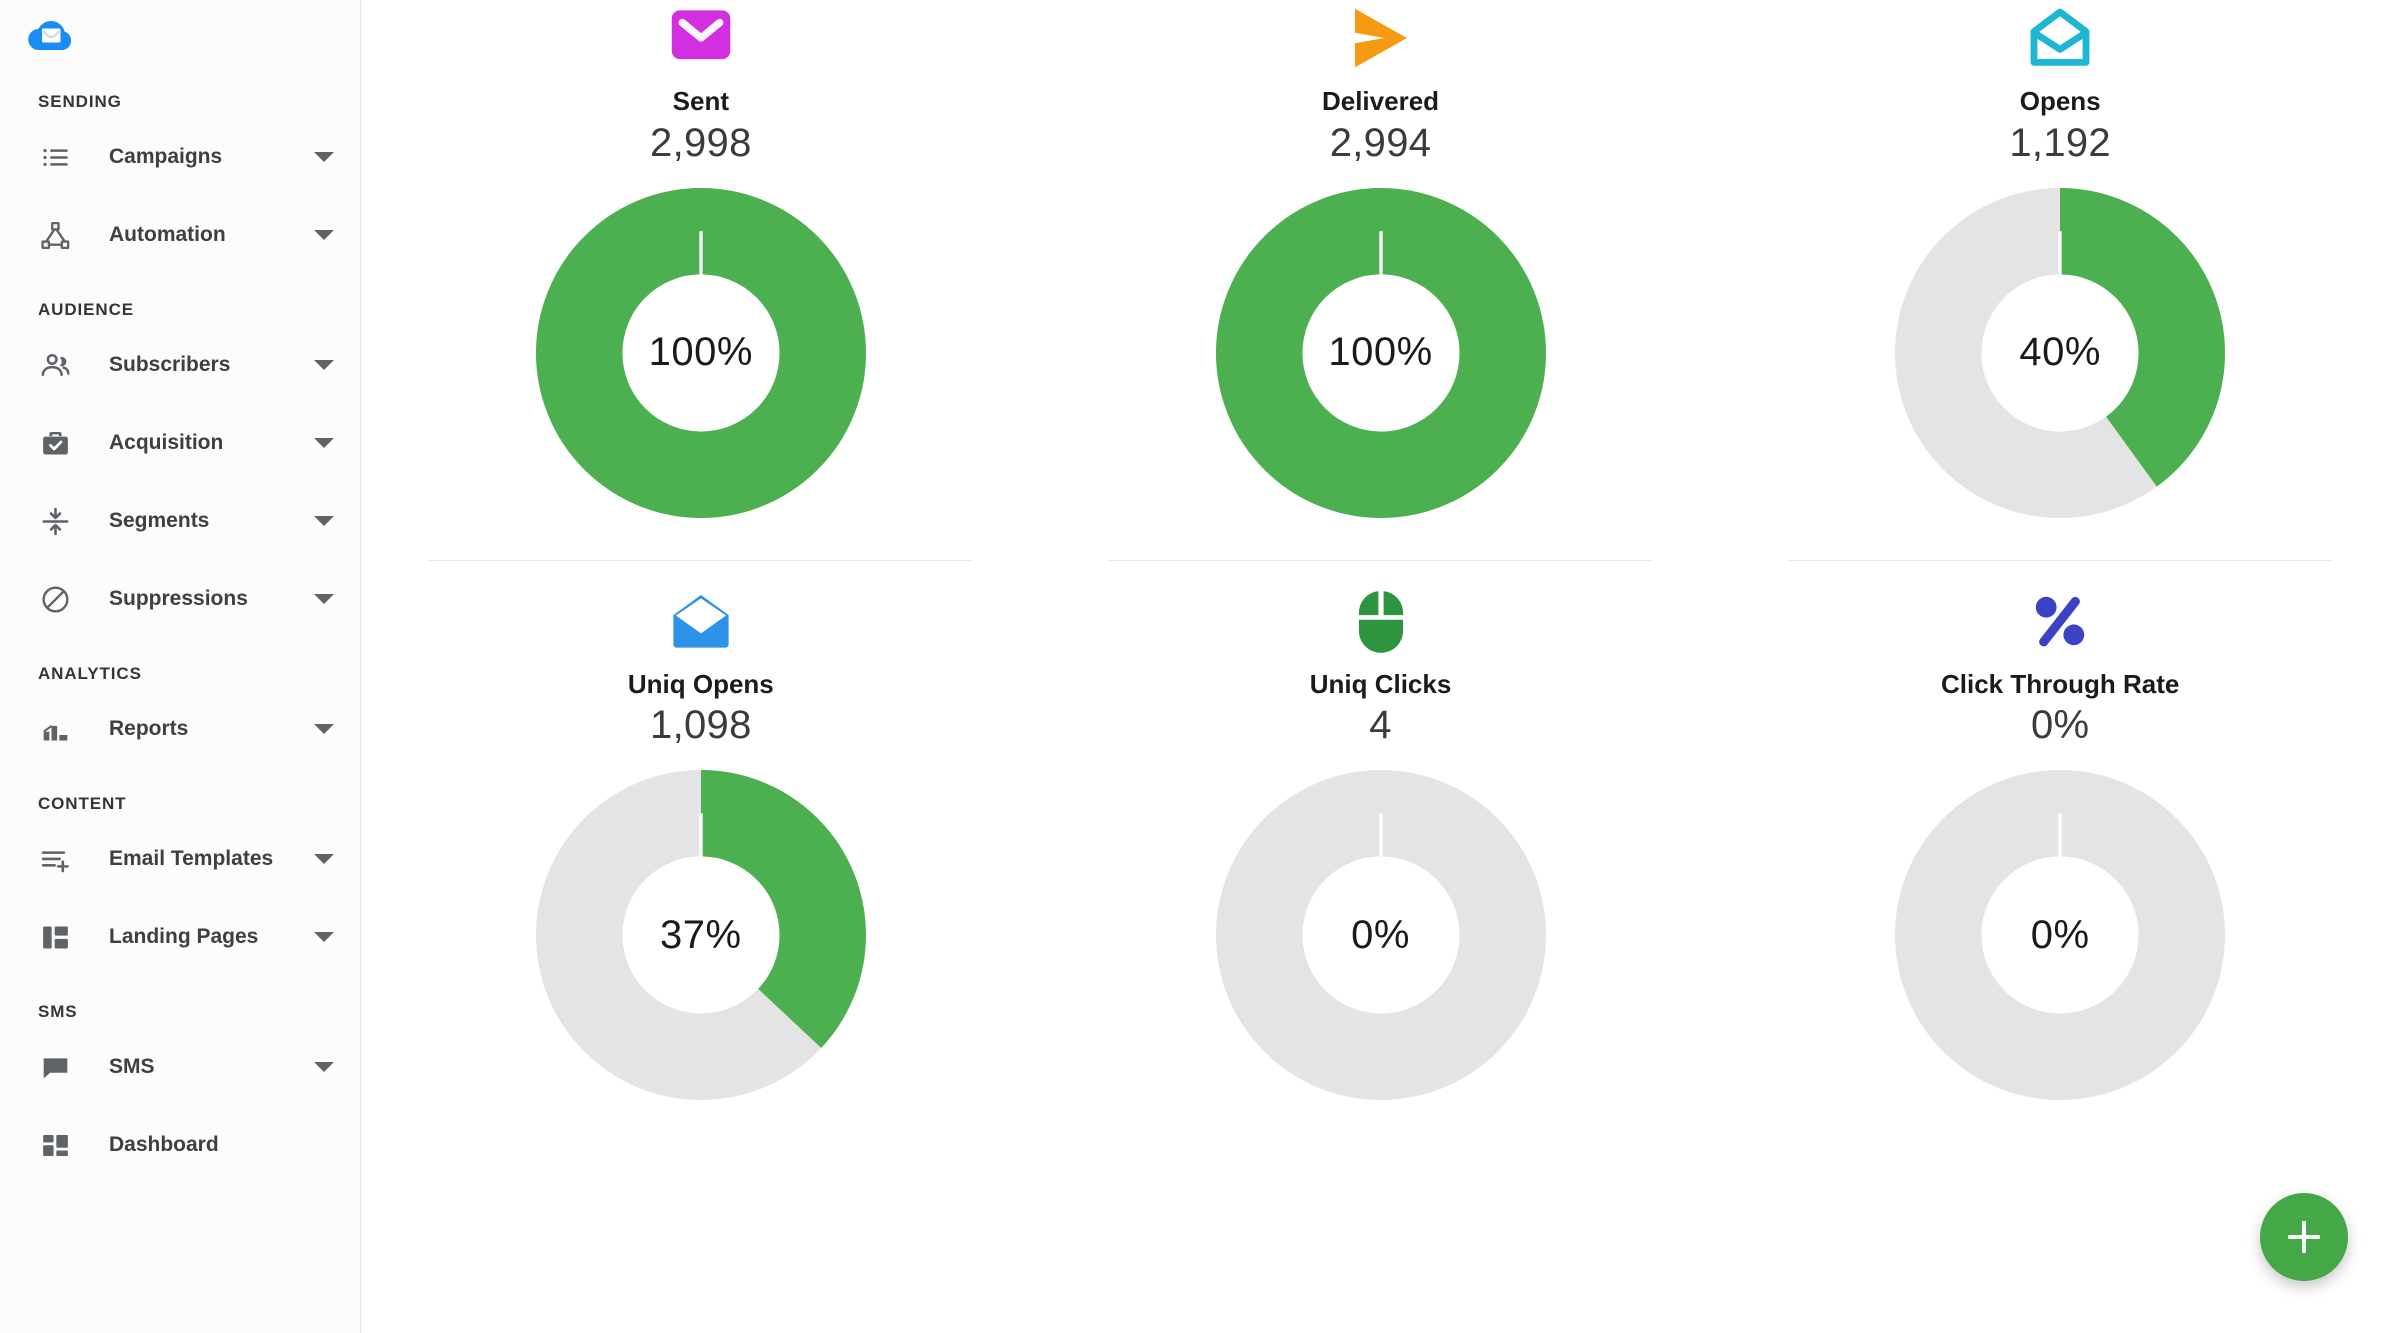  Describe the element at coordinates (167, 234) in the screenshot. I see `sidebar-item-label: Automation` at that location.